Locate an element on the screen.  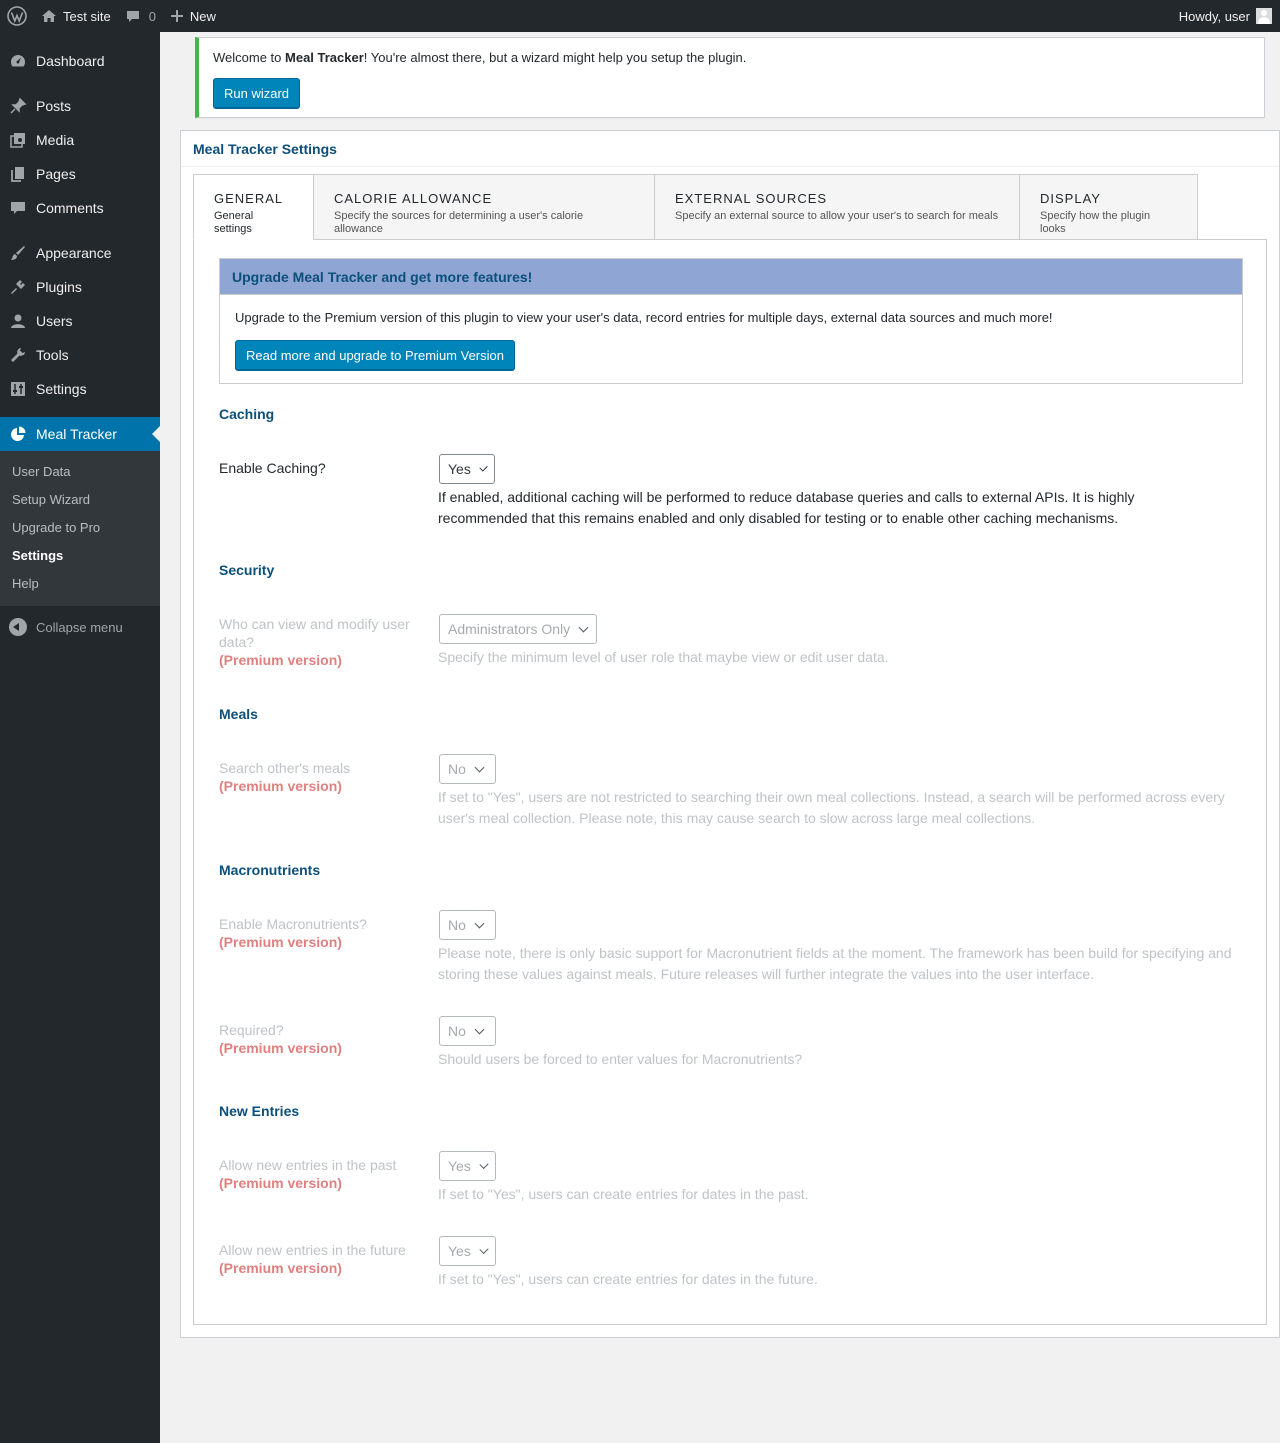
section-title-security: Security is located at coordinates (247, 570).